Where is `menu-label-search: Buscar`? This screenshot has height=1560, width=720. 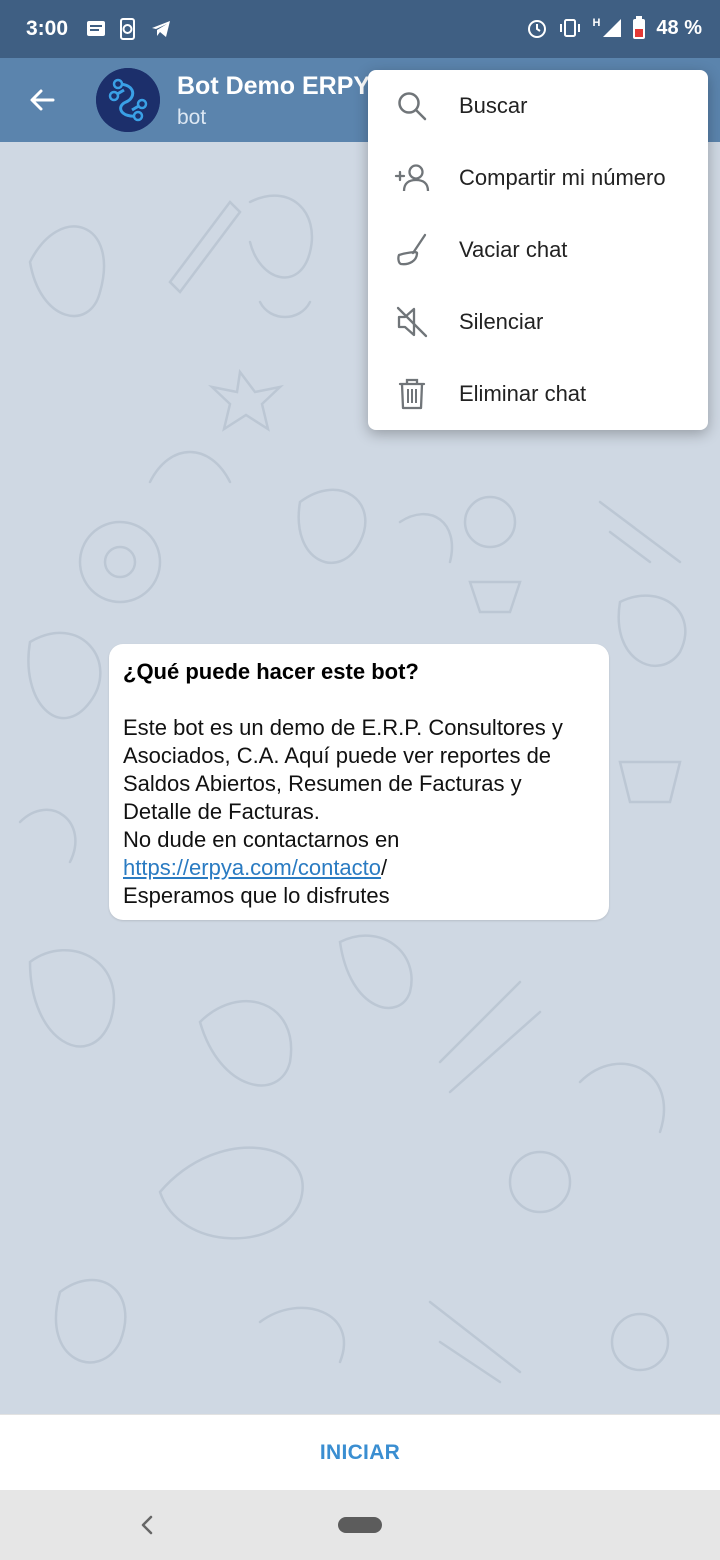 menu-label-search: Buscar is located at coordinates (493, 105).